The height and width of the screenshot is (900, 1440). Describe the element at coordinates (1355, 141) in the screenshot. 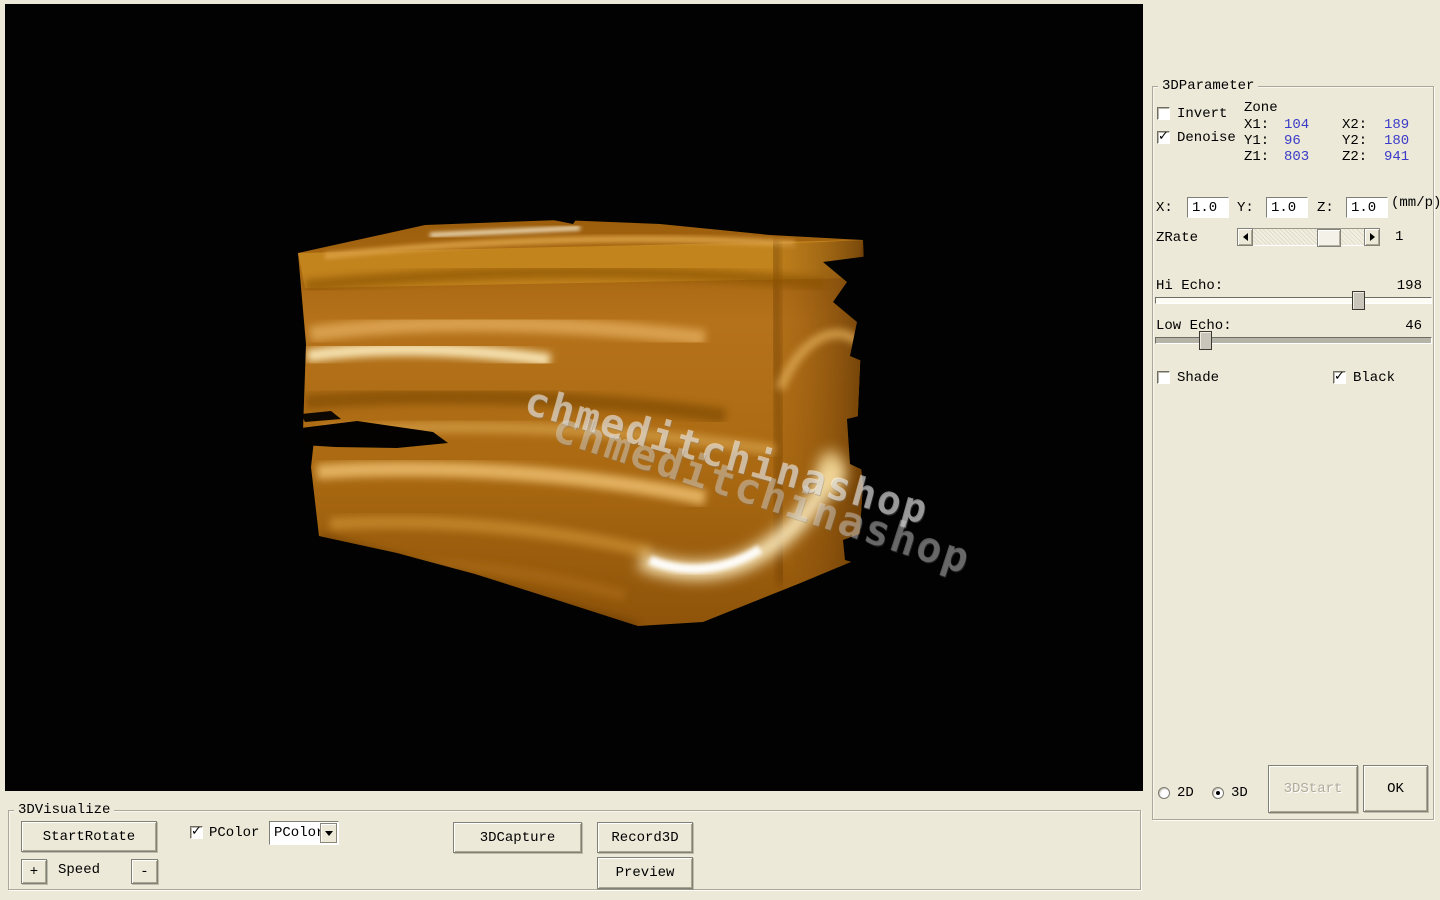

I see `zone-y2-label: Y2:` at that location.